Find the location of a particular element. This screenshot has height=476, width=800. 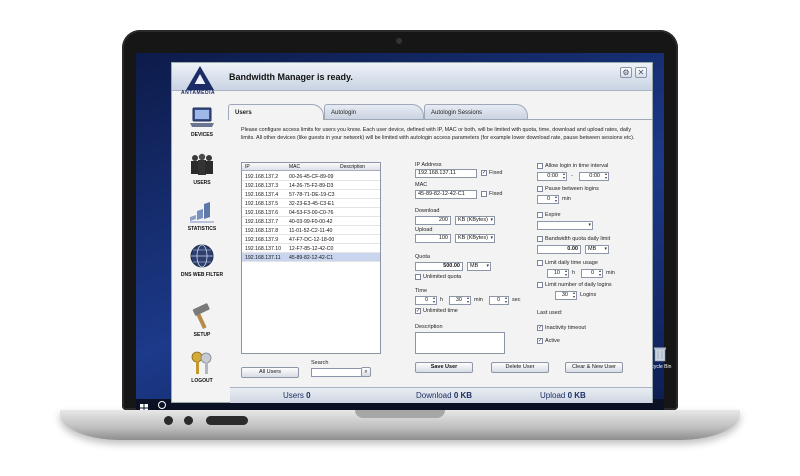

table-cell-mac: 47-F7-DC-12-18-00 is located at coordinates (312, 240).